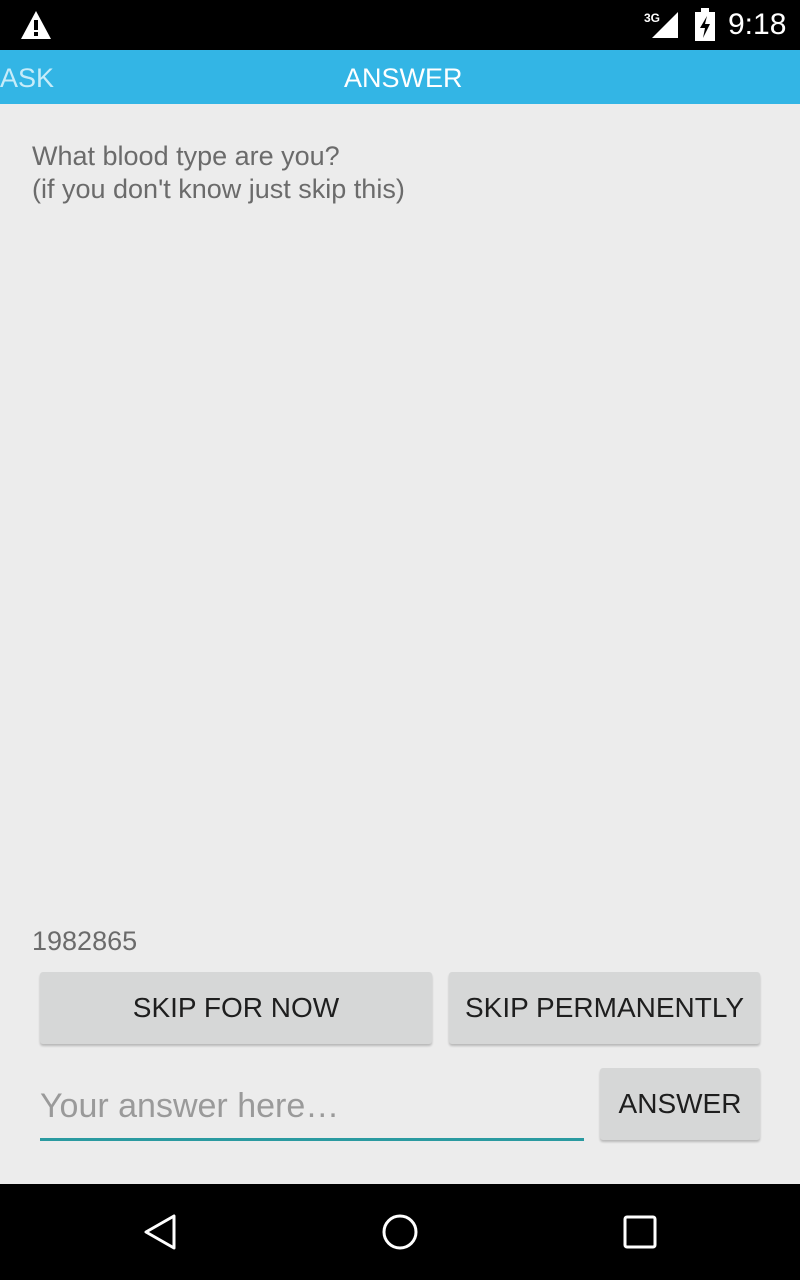  What do you see at coordinates (218, 189) in the screenshot?
I see `question-hint: (if you don't know just skip this)` at bounding box center [218, 189].